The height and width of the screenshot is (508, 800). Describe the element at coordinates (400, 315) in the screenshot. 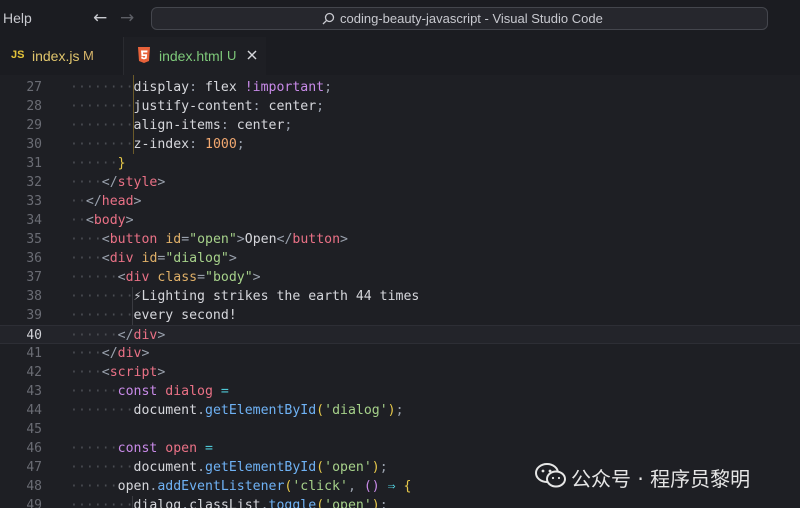

I see `code-line: 39 ········every second!` at that location.